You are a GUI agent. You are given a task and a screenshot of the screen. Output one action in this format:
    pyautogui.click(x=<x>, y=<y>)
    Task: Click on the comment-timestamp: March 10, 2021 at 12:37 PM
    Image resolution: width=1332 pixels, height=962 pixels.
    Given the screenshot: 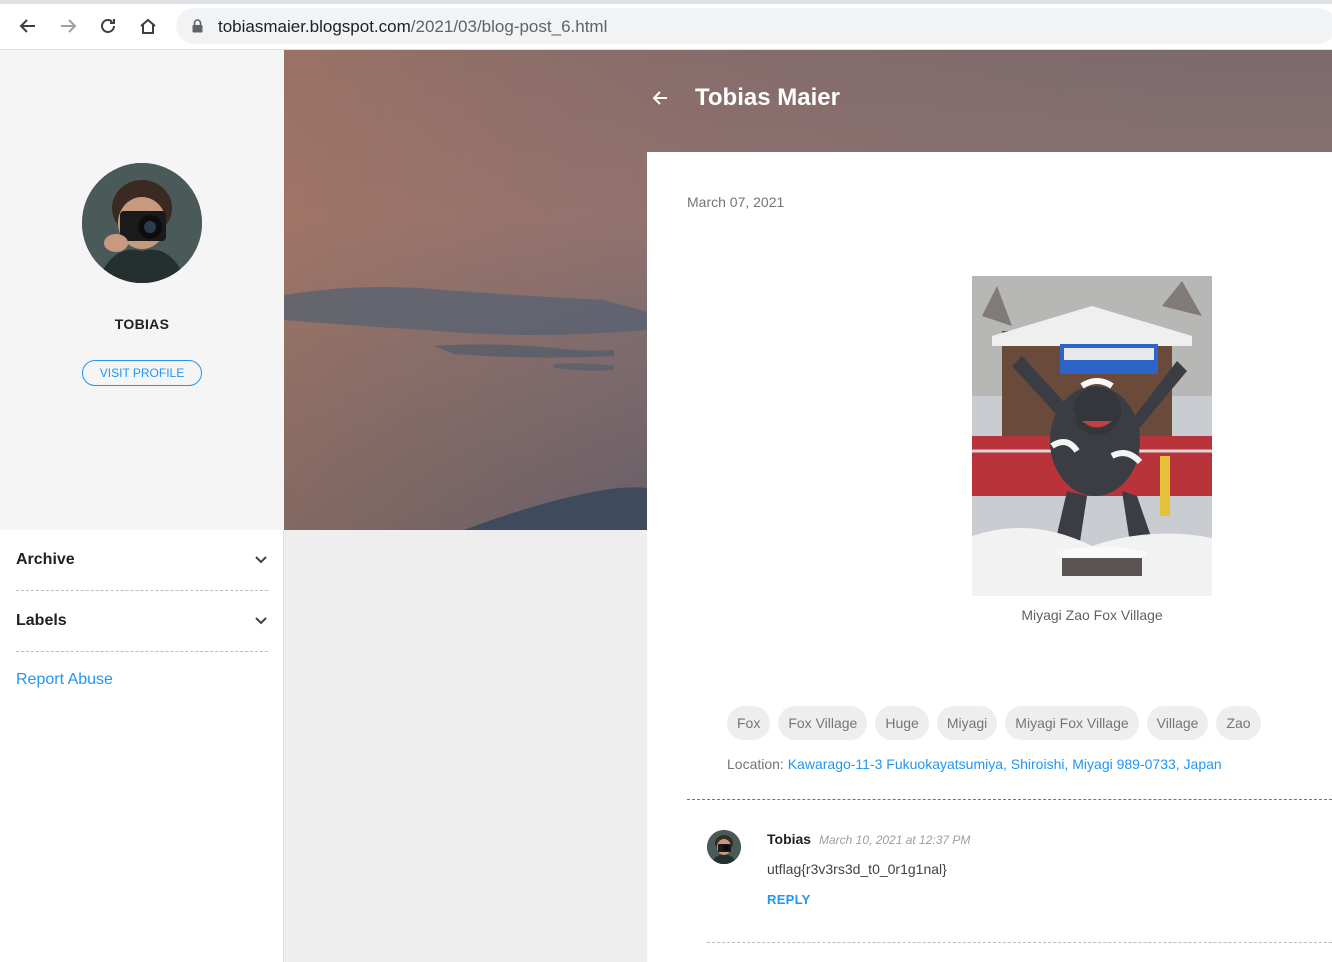 What is the action you would take?
    pyautogui.click(x=894, y=840)
    